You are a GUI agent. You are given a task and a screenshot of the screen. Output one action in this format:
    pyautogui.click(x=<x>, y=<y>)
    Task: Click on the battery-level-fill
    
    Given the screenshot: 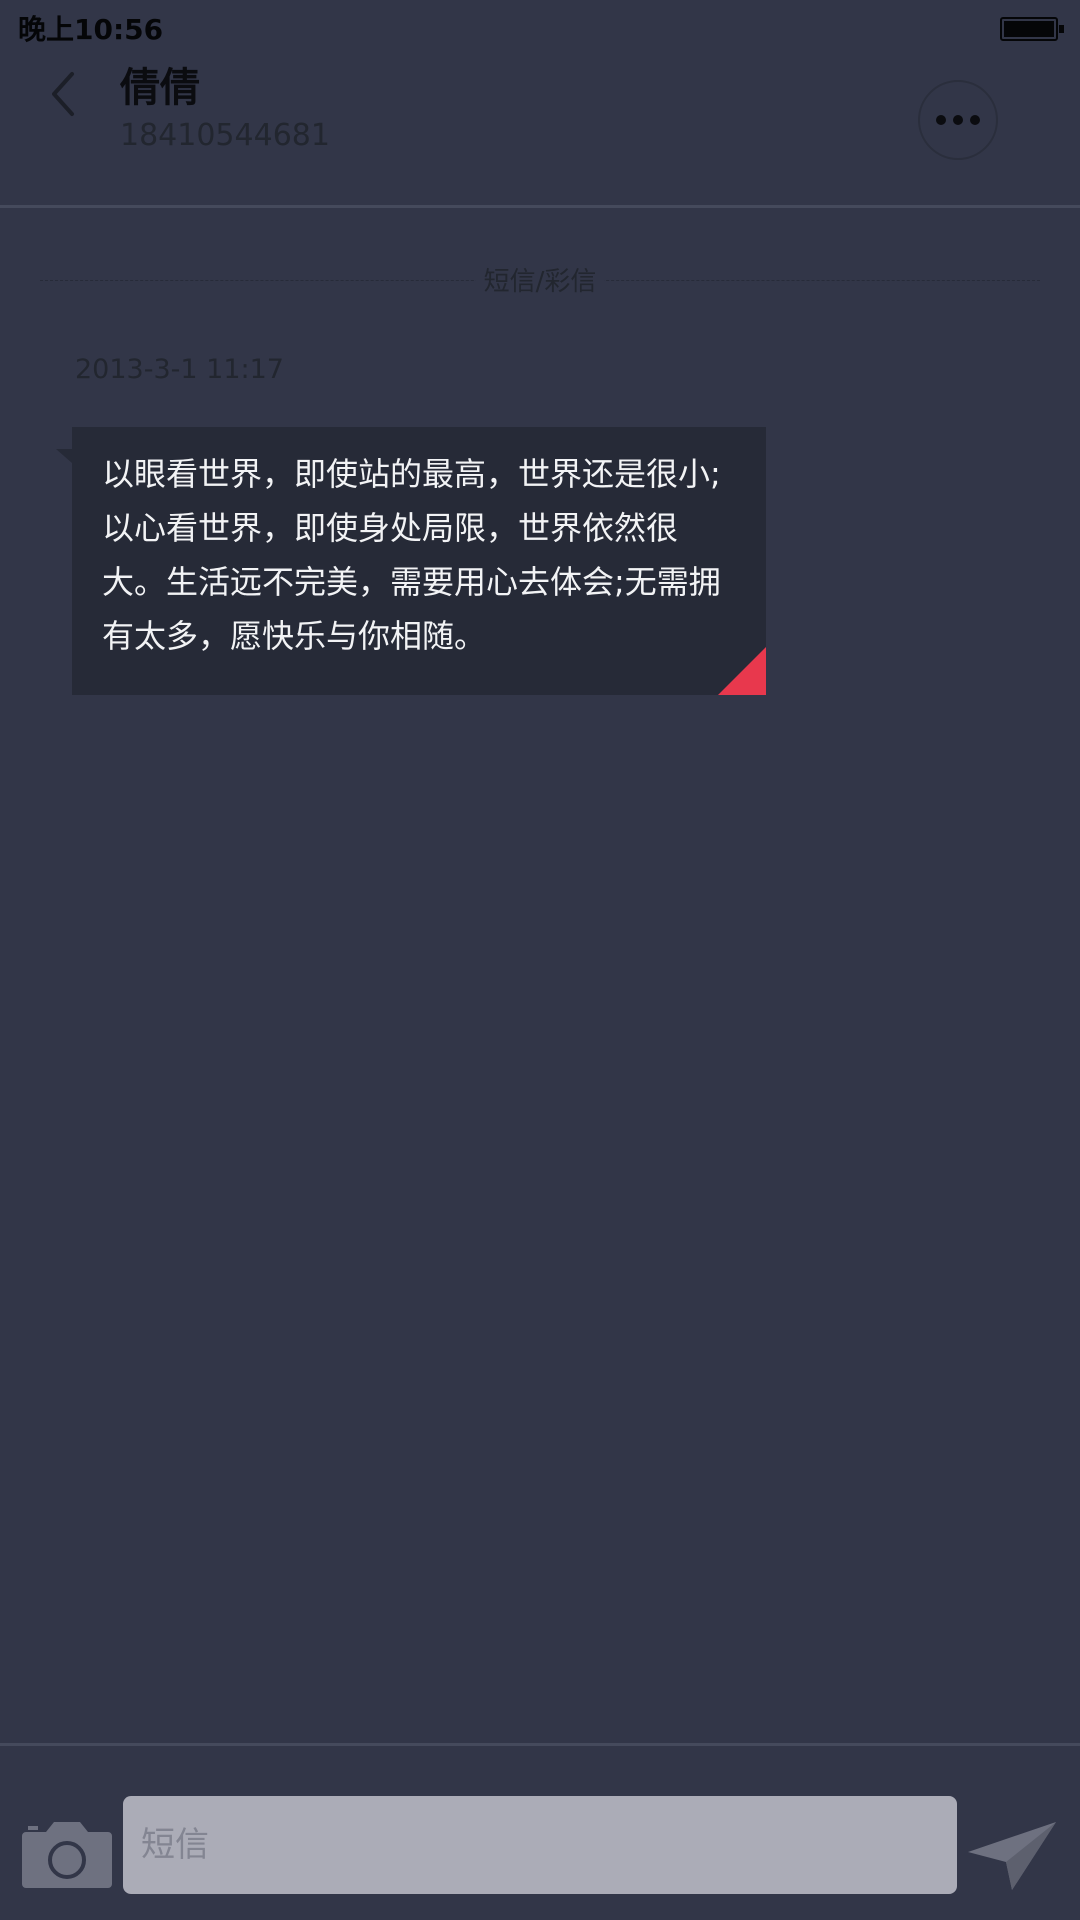 What is the action you would take?
    pyautogui.click(x=1029, y=29)
    